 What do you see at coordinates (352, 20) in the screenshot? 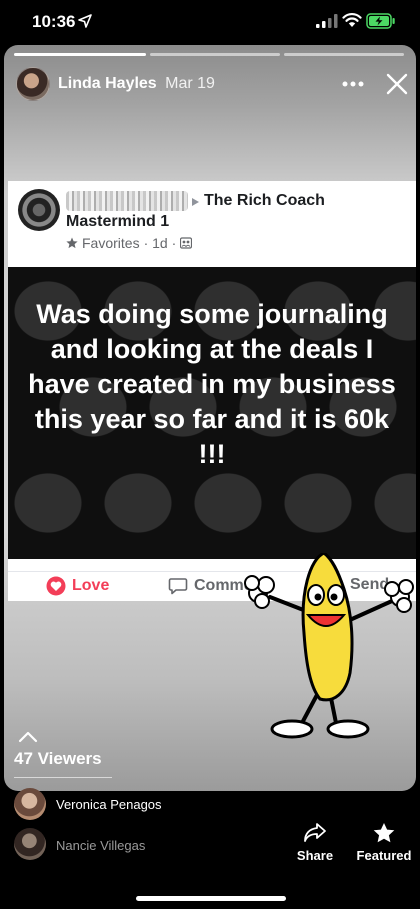
I see `wifi-icon` at bounding box center [352, 20].